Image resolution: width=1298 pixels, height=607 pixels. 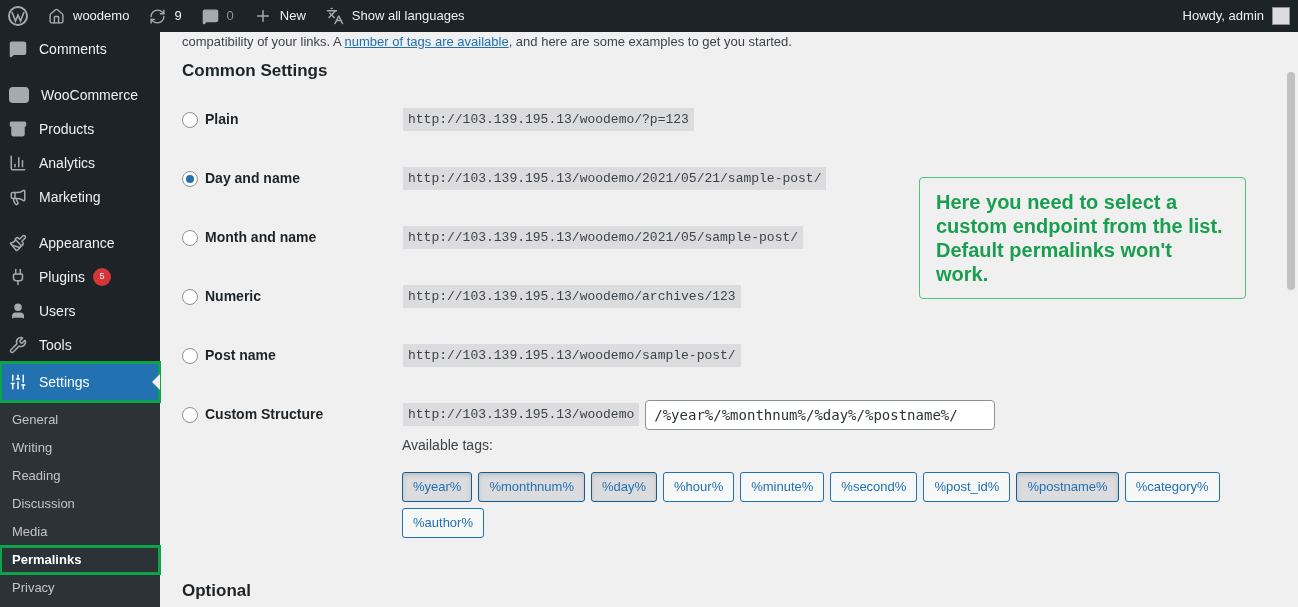 I want to click on tag-button: %year%, so click(x=437, y=486).